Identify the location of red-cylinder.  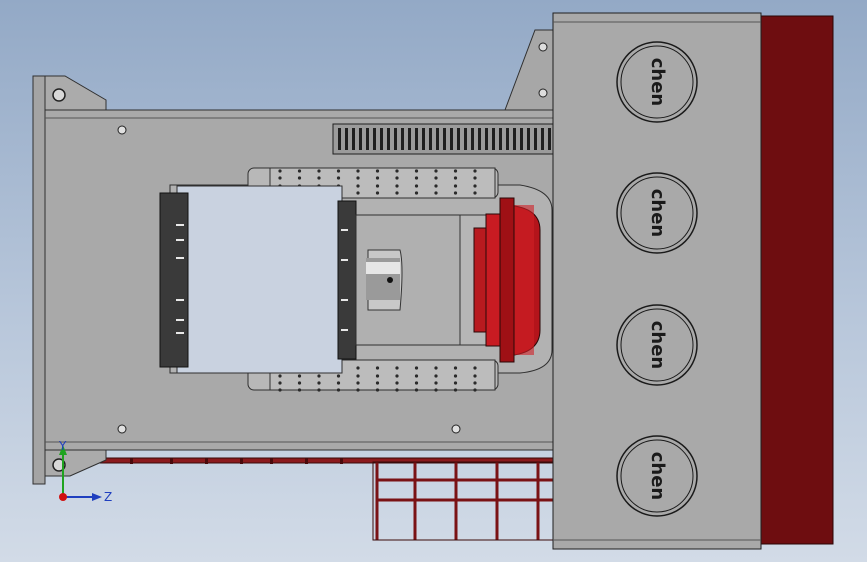
(500, 280).